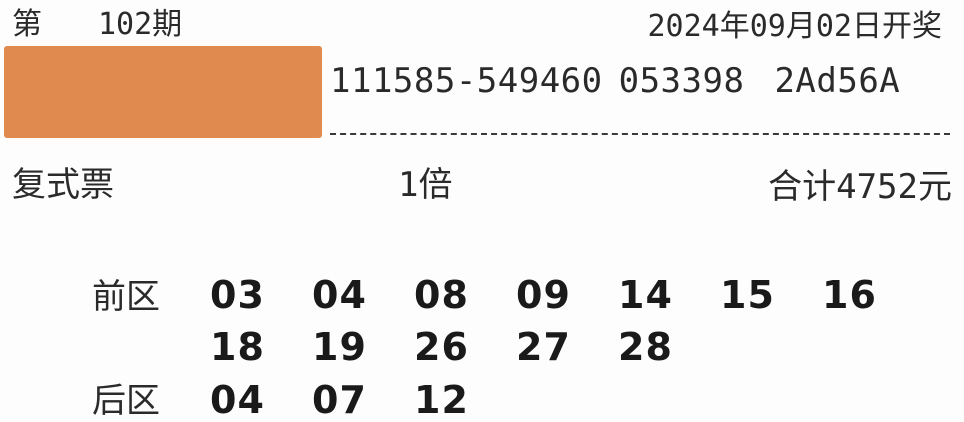  What do you see at coordinates (63, 185) in the screenshot?
I see `ticket-type: 复式票` at bounding box center [63, 185].